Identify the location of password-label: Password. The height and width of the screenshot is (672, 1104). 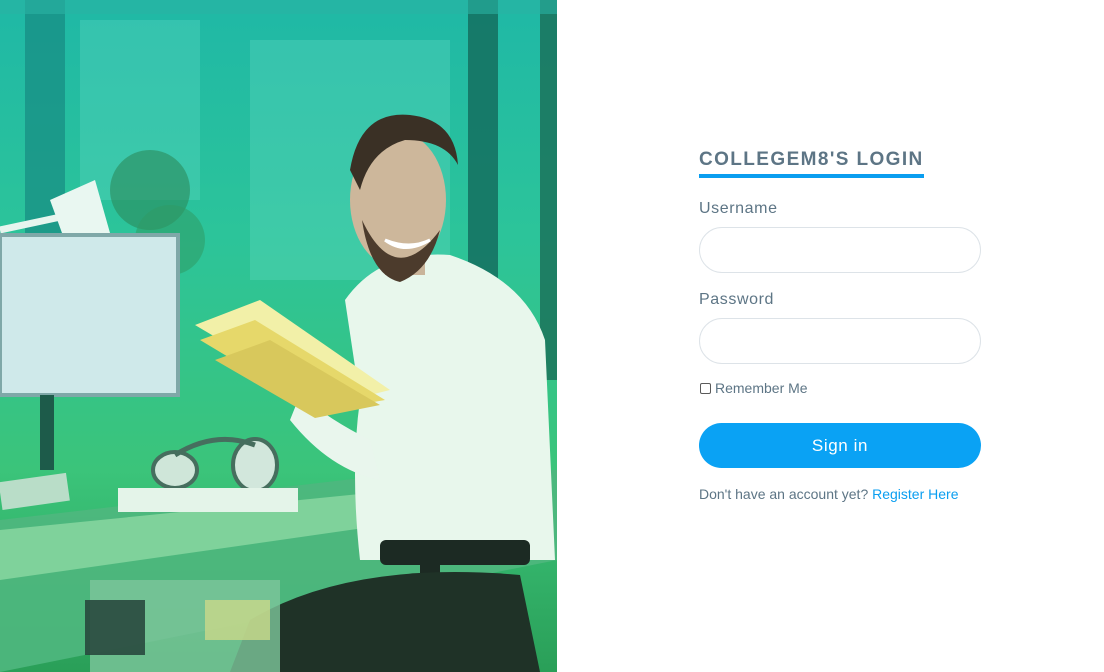
(737, 299).